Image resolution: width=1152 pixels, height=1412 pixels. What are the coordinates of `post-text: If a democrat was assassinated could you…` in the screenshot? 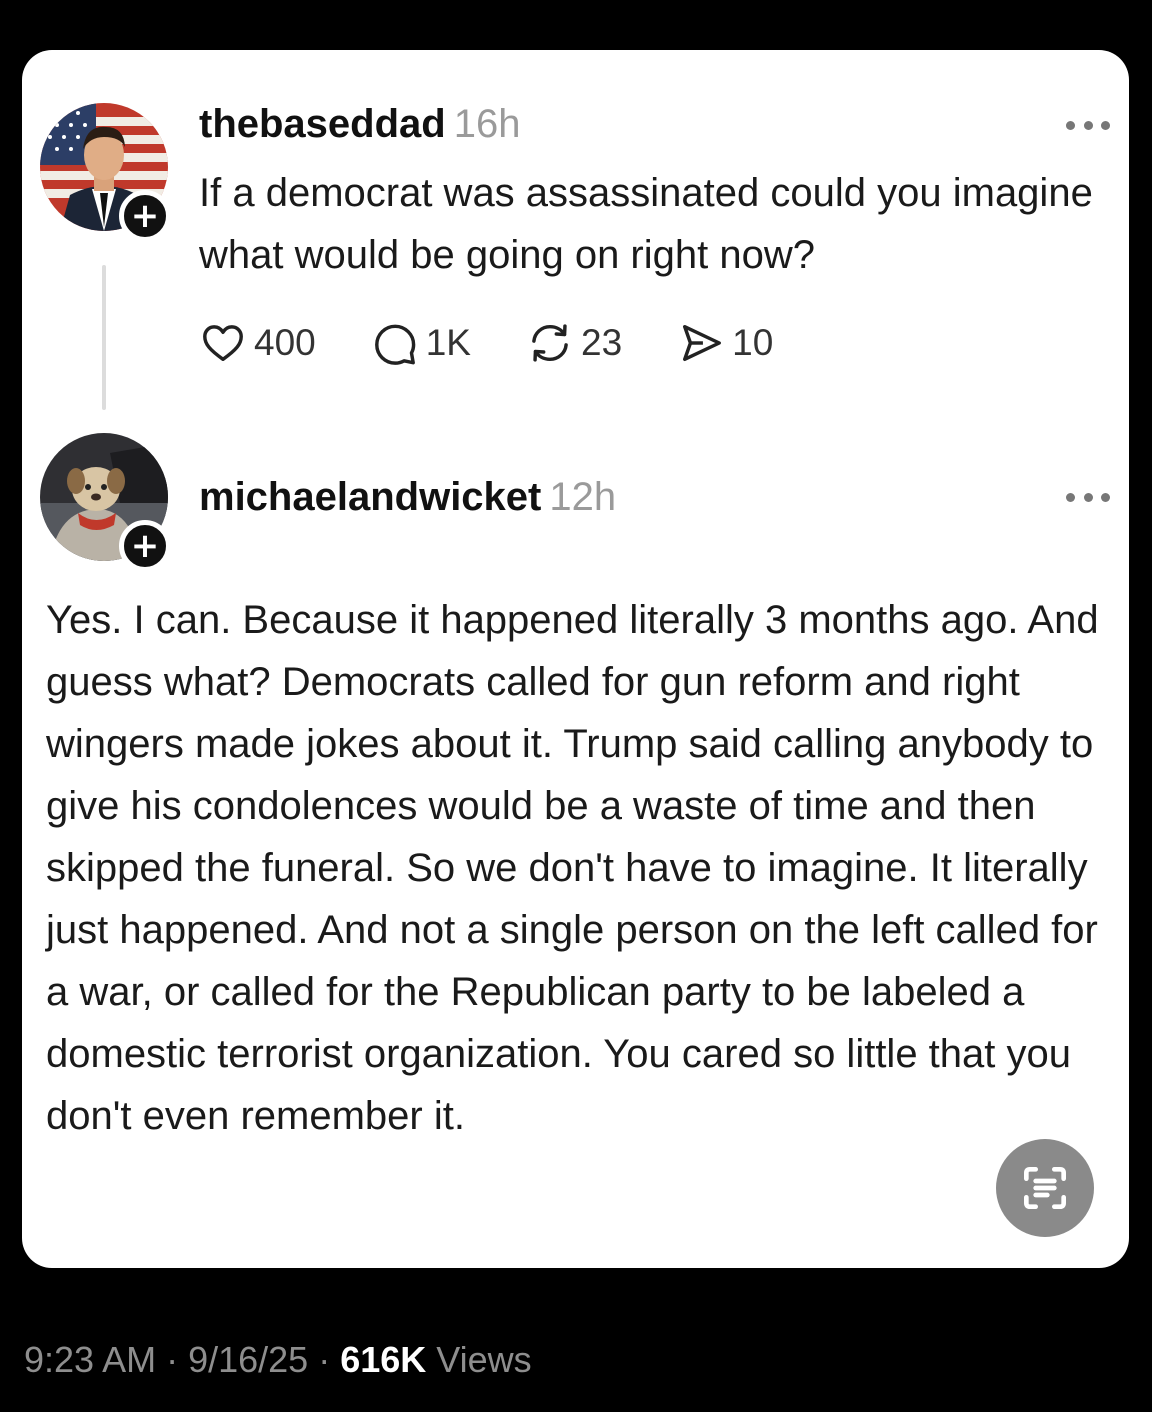 It's located at (646, 224).